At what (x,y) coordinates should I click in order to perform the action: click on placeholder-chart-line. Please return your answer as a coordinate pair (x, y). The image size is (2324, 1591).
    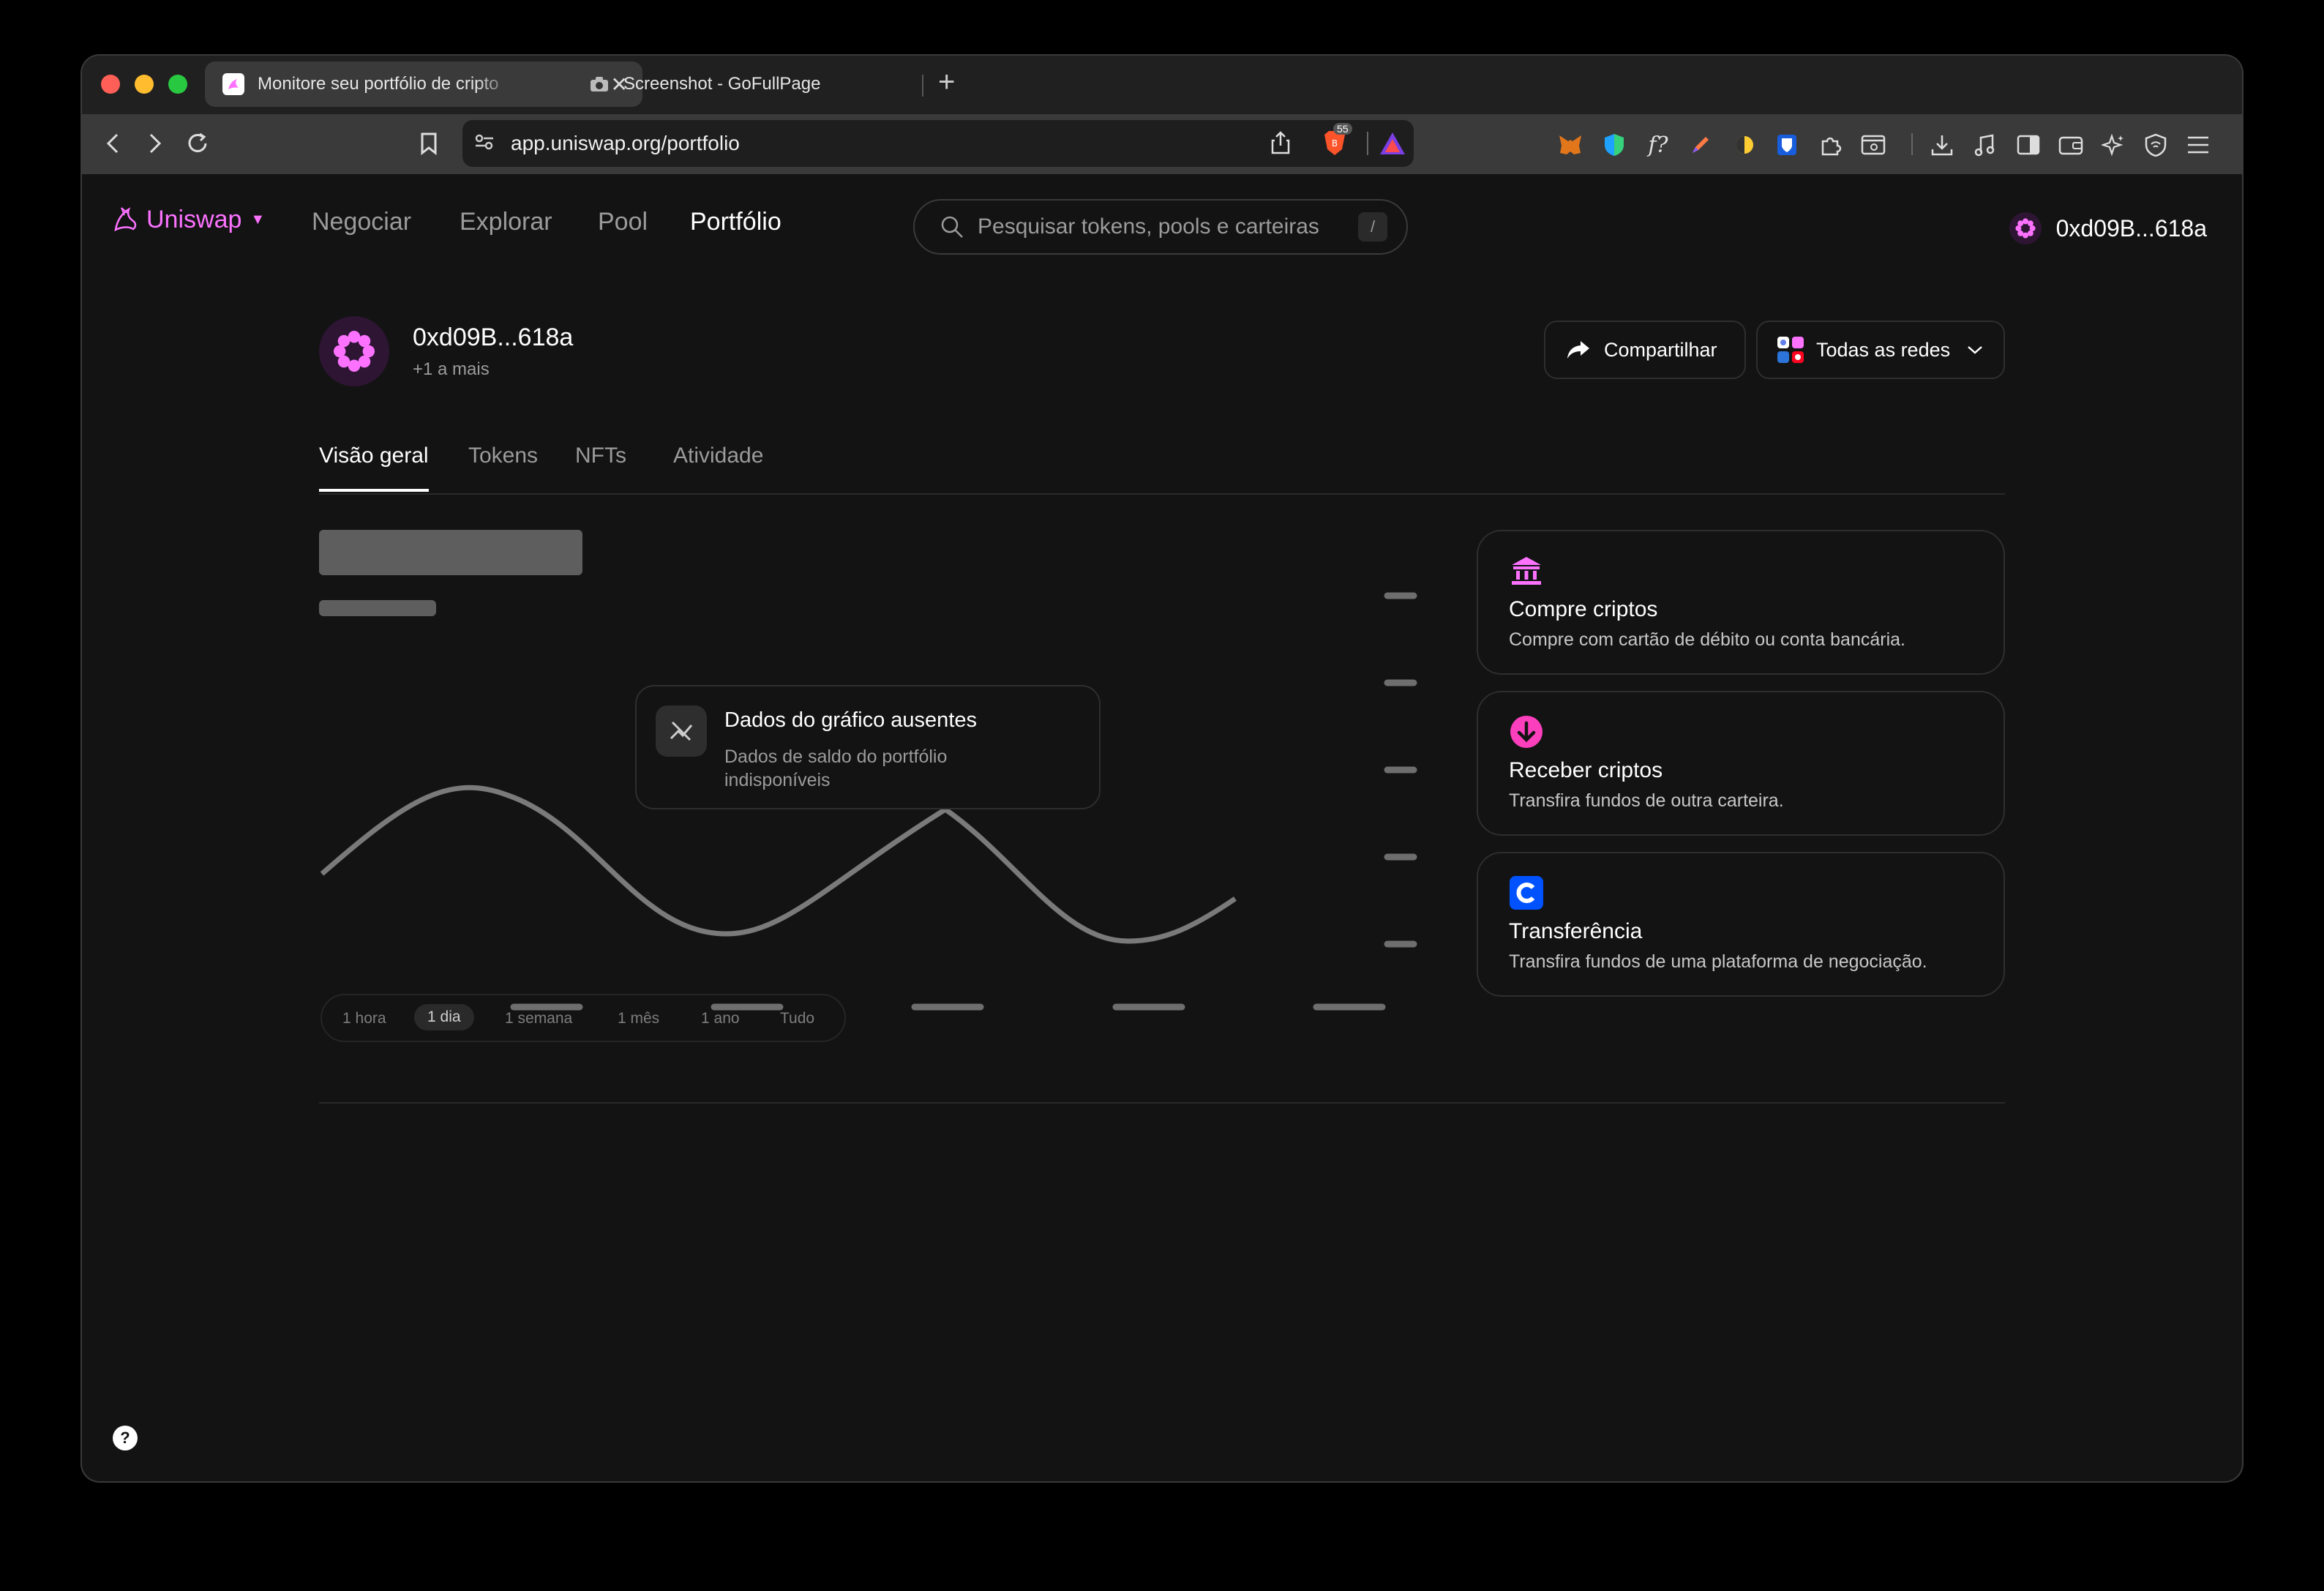
    Looking at the image, I should click on (779, 865).